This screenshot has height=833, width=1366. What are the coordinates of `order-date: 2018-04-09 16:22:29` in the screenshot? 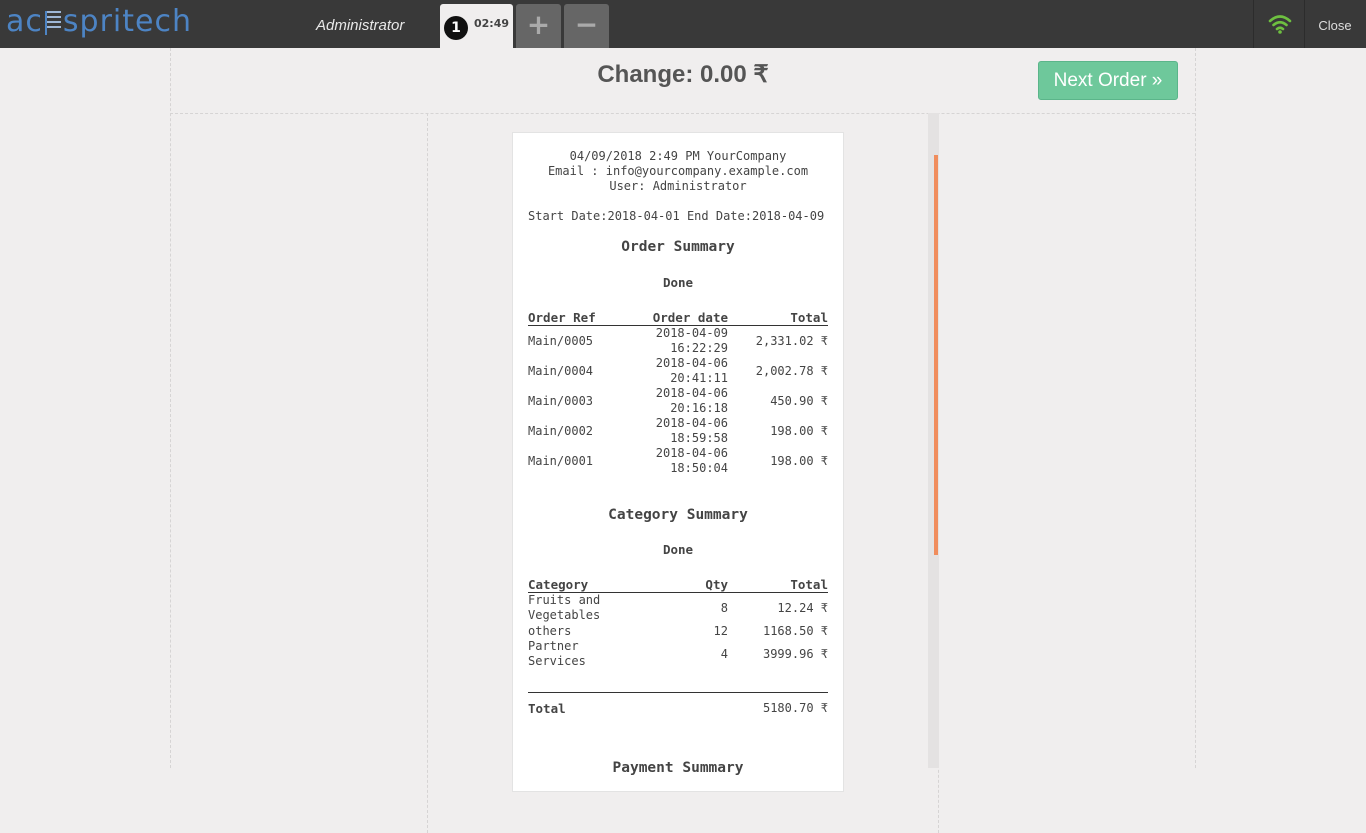 It's located at (678, 341).